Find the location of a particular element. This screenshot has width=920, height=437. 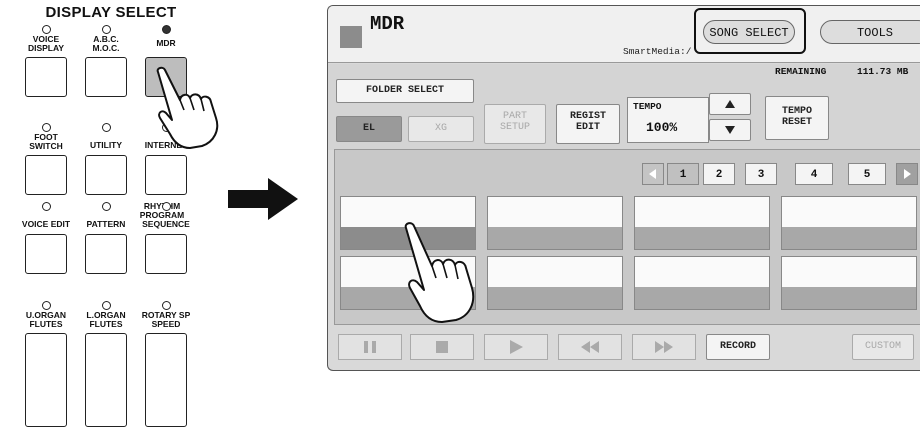

sequence-button-group: SEQUENCE is located at coordinates (166, 238).